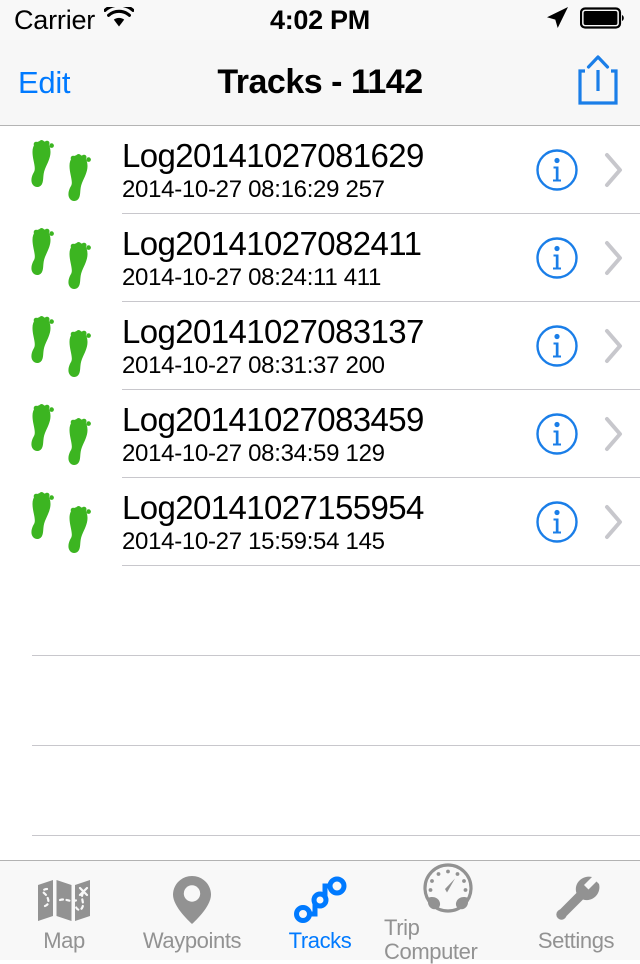 Image resolution: width=640 pixels, height=964 pixels. What do you see at coordinates (55, 19) in the screenshot?
I see `carrier-label: Carrier` at bounding box center [55, 19].